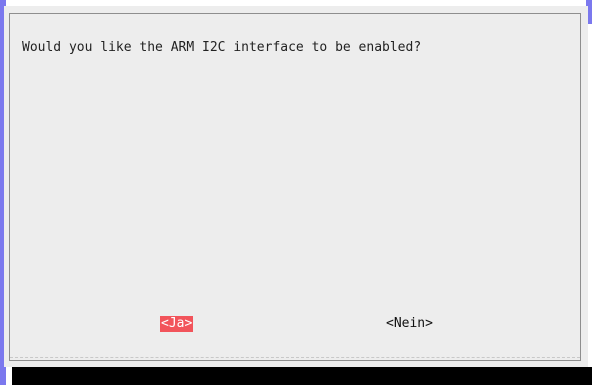  I want to click on yes-button: <Ja>, so click(177, 324).